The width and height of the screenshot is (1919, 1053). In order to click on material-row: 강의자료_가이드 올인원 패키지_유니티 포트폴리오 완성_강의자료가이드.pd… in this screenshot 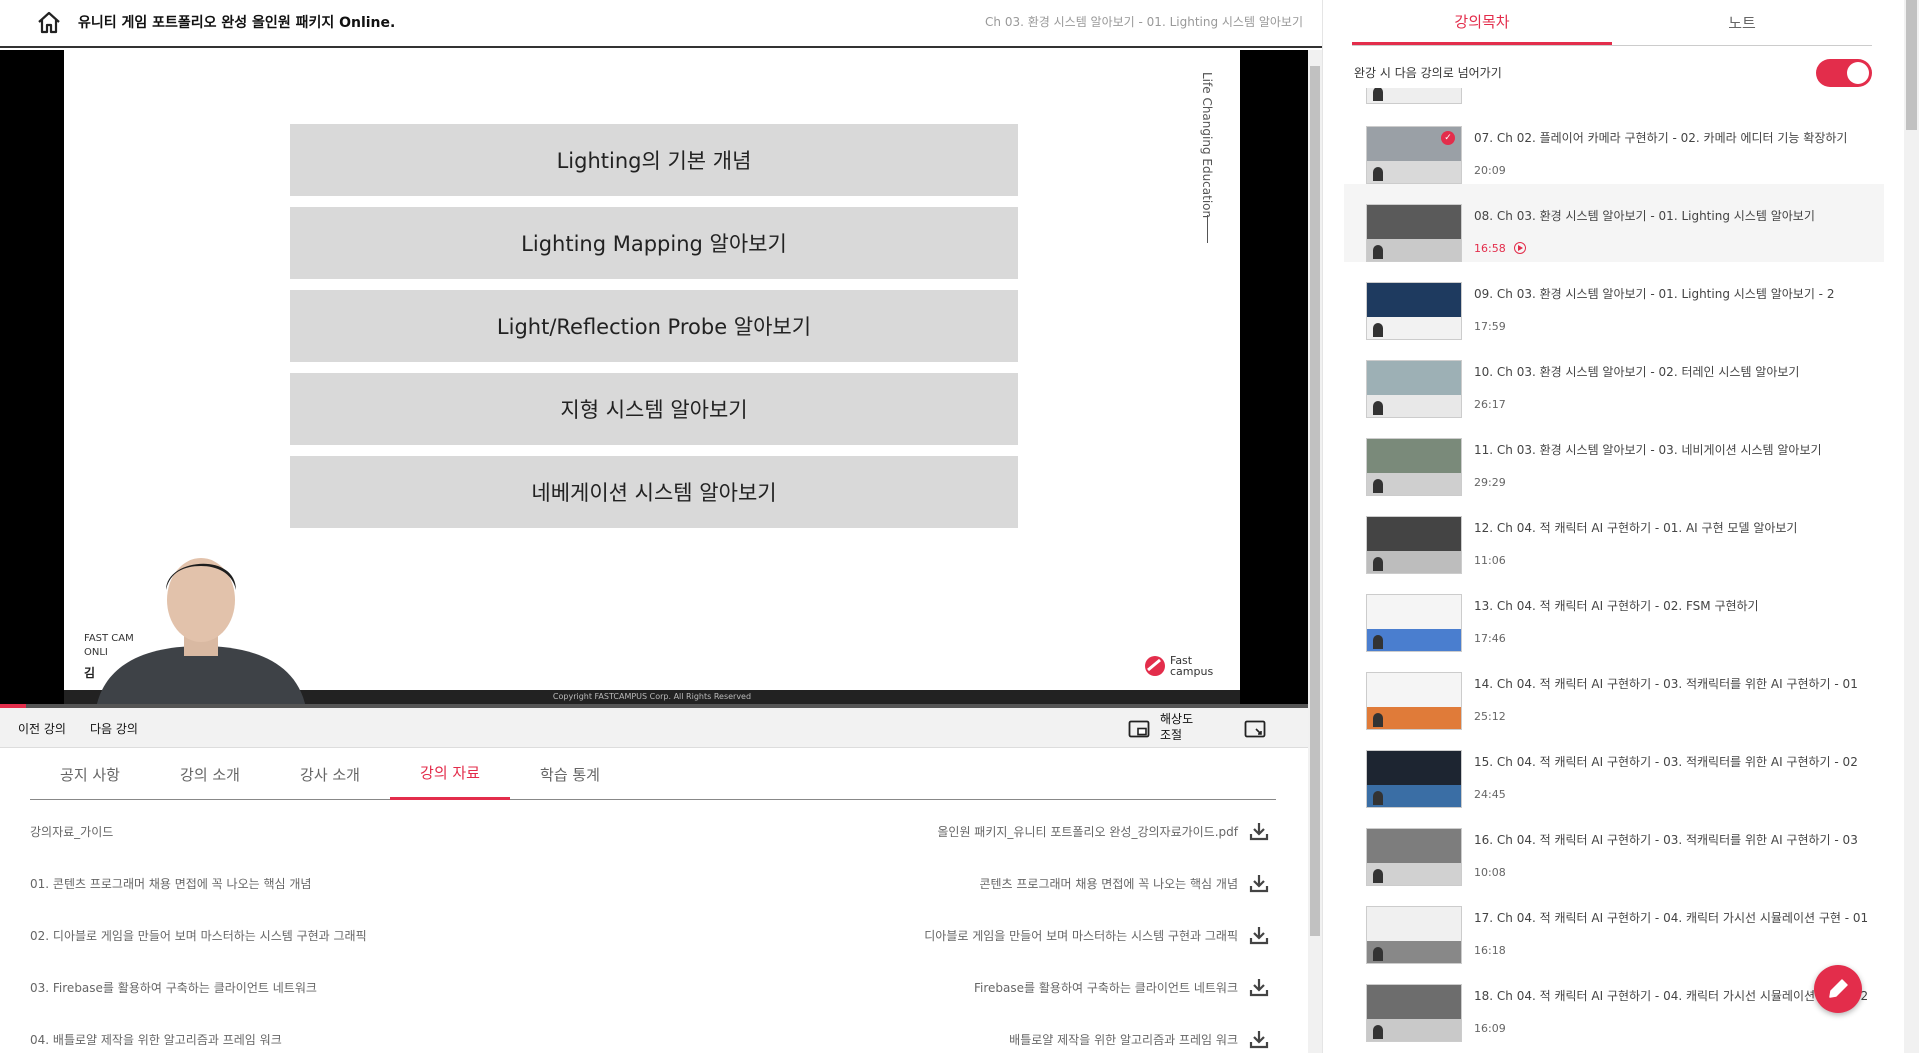, I will do `click(650, 831)`.